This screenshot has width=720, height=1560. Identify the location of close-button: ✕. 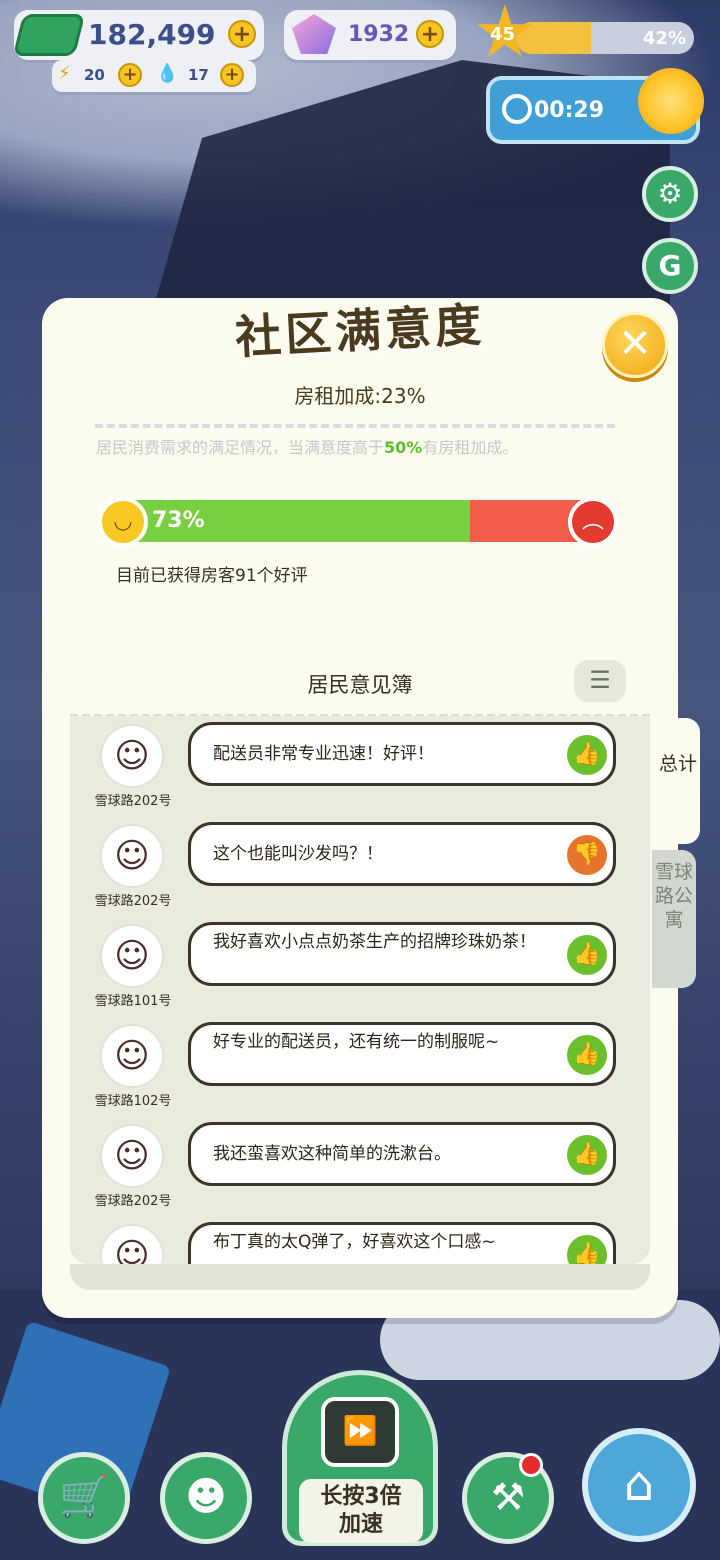
(635, 345).